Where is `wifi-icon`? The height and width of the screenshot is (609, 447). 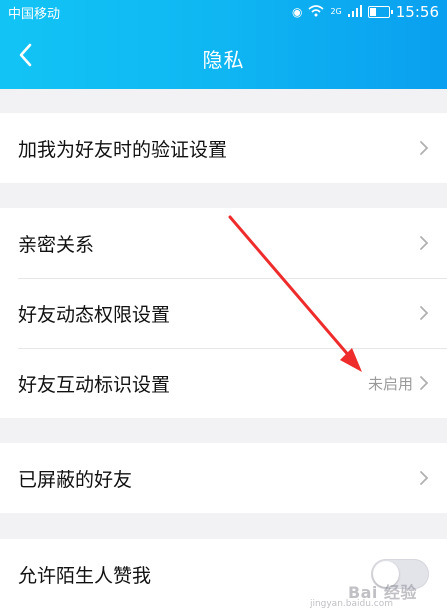
wifi-icon is located at coordinates (316, 12).